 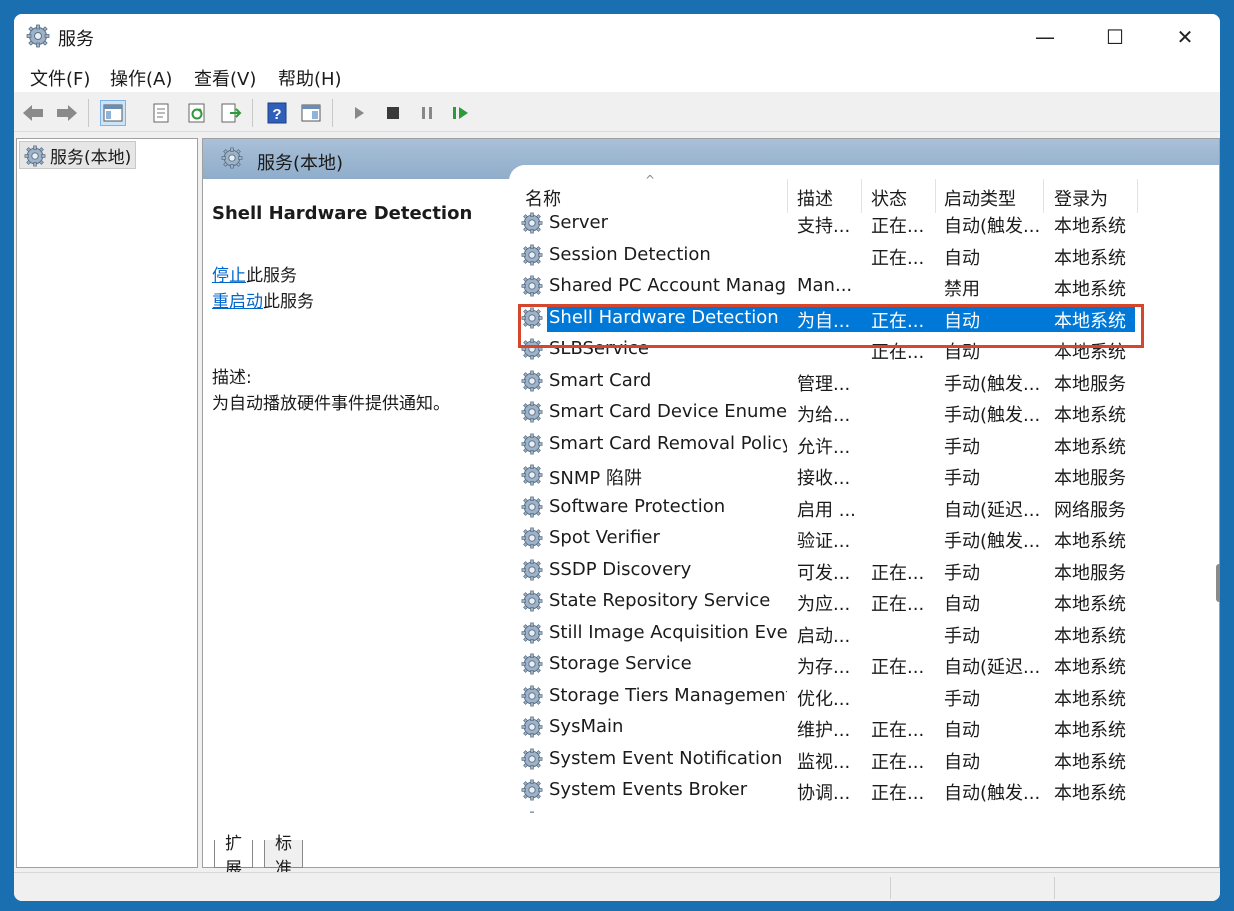 I want to click on stop-service-link: 停止, so click(x=229, y=276).